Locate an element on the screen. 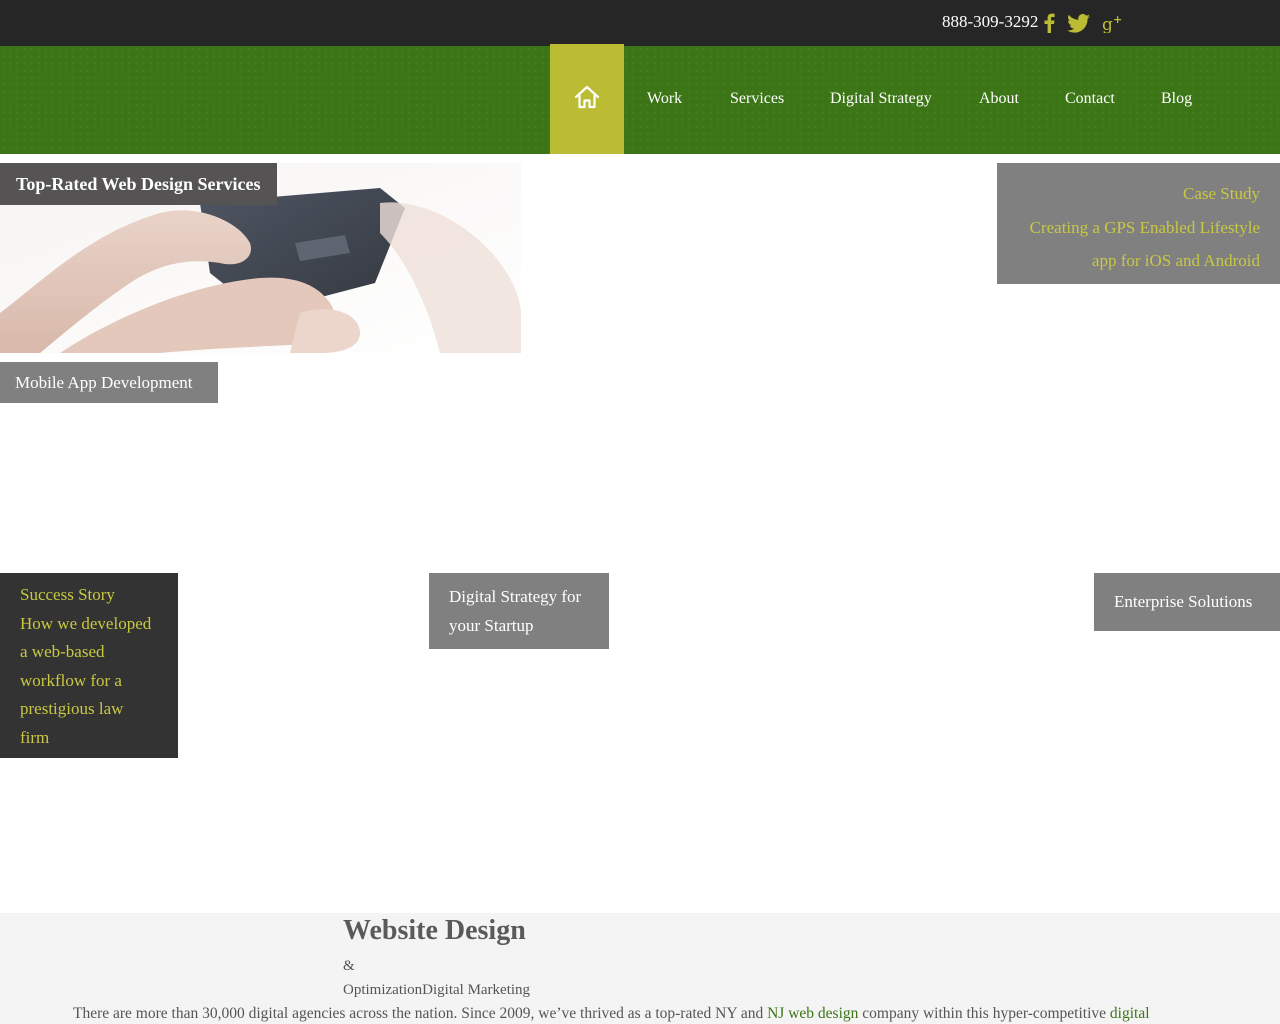  mobile-app-development-tile: Mobile App Development is located at coordinates (109, 382).